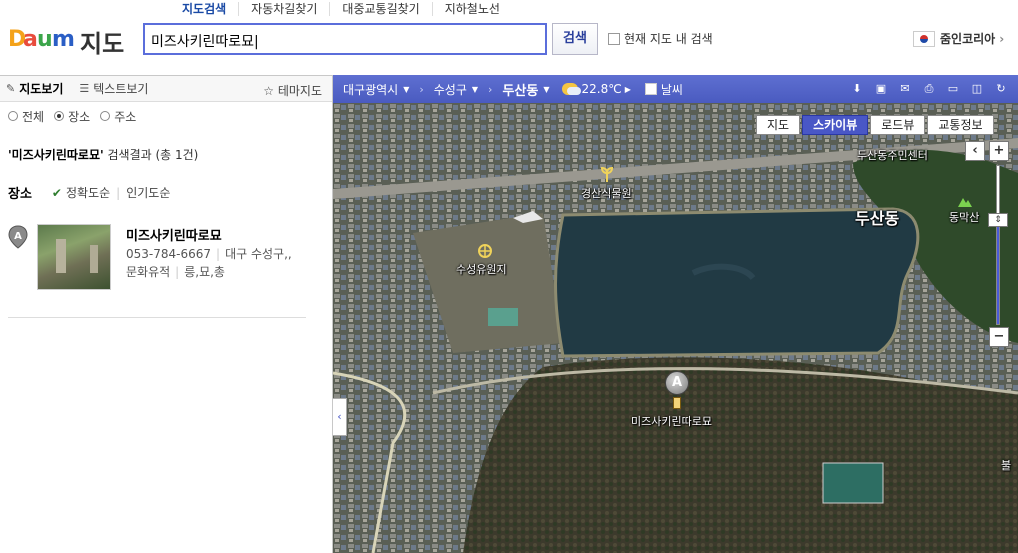 The width and height of the screenshot is (1018, 553). I want to click on caret-down-icon: ▼, so click(546, 89).